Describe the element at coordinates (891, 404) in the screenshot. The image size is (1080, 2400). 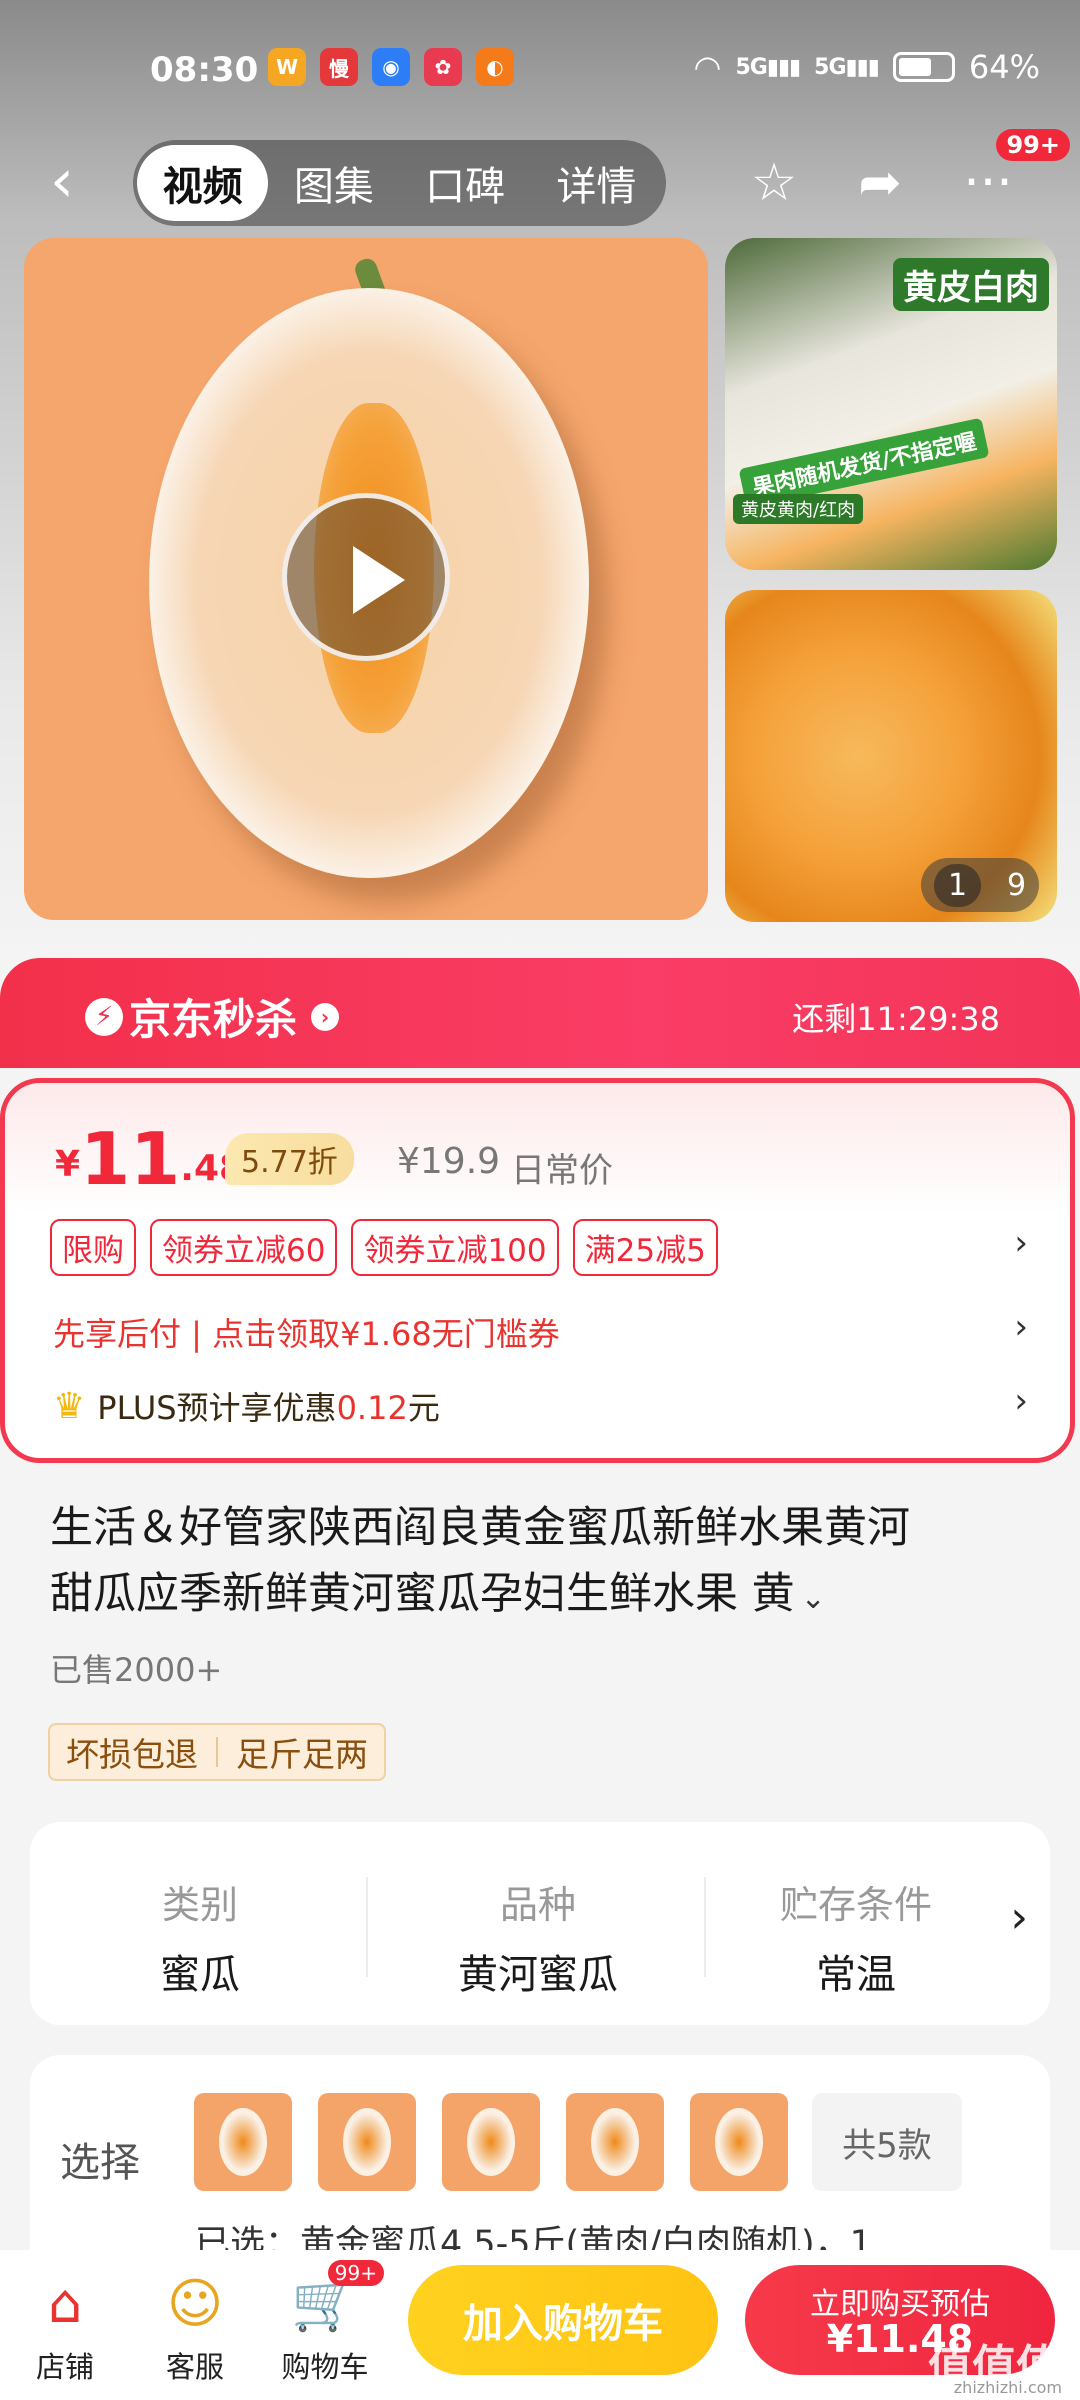
I see `gallery-thumb-1: 黄皮白肉 果肉随机发货/不指定喔 黄皮黄肉/红肉` at that location.